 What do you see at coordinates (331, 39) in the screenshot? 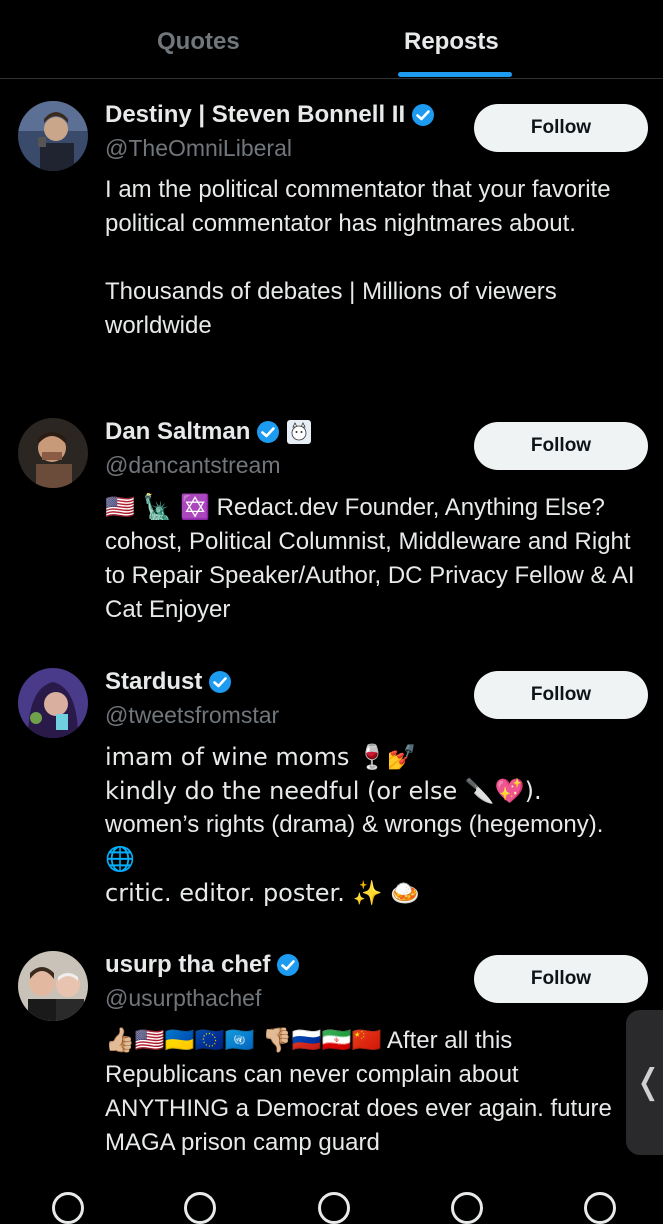
I see `tab-bar: Quotes Reposts` at bounding box center [331, 39].